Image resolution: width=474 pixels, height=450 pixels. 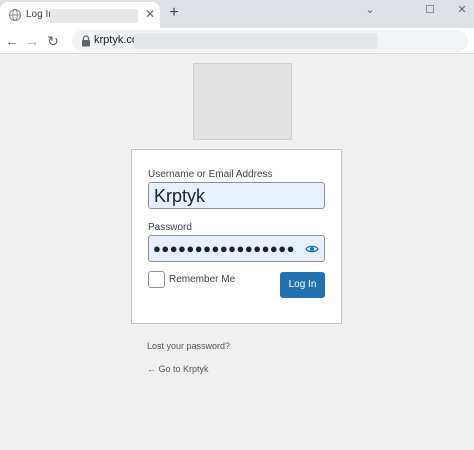 What do you see at coordinates (202, 279) in the screenshot?
I see `remember-me-label: Remember Me` at bounding box center [202, 279].